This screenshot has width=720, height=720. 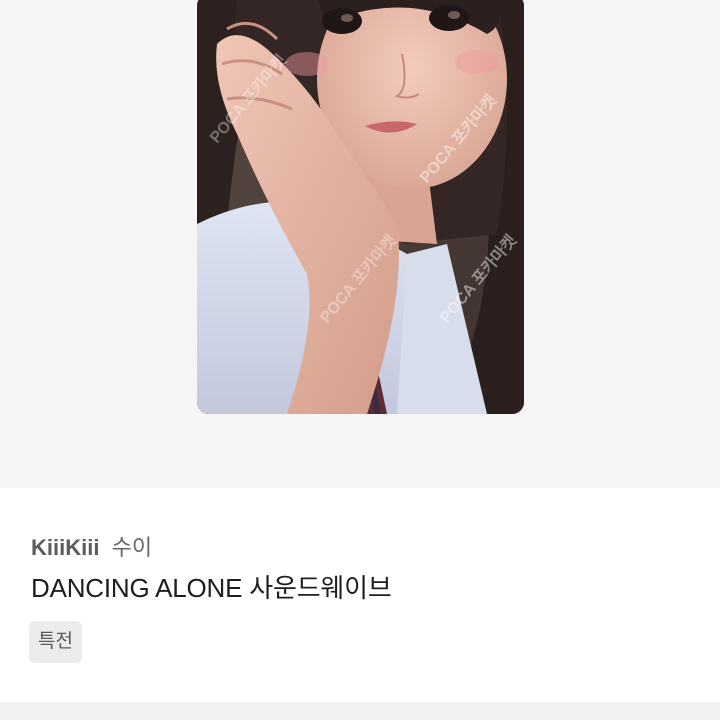 I want to click on artist-name: KiiiKiii, so click(x=65, y=547).